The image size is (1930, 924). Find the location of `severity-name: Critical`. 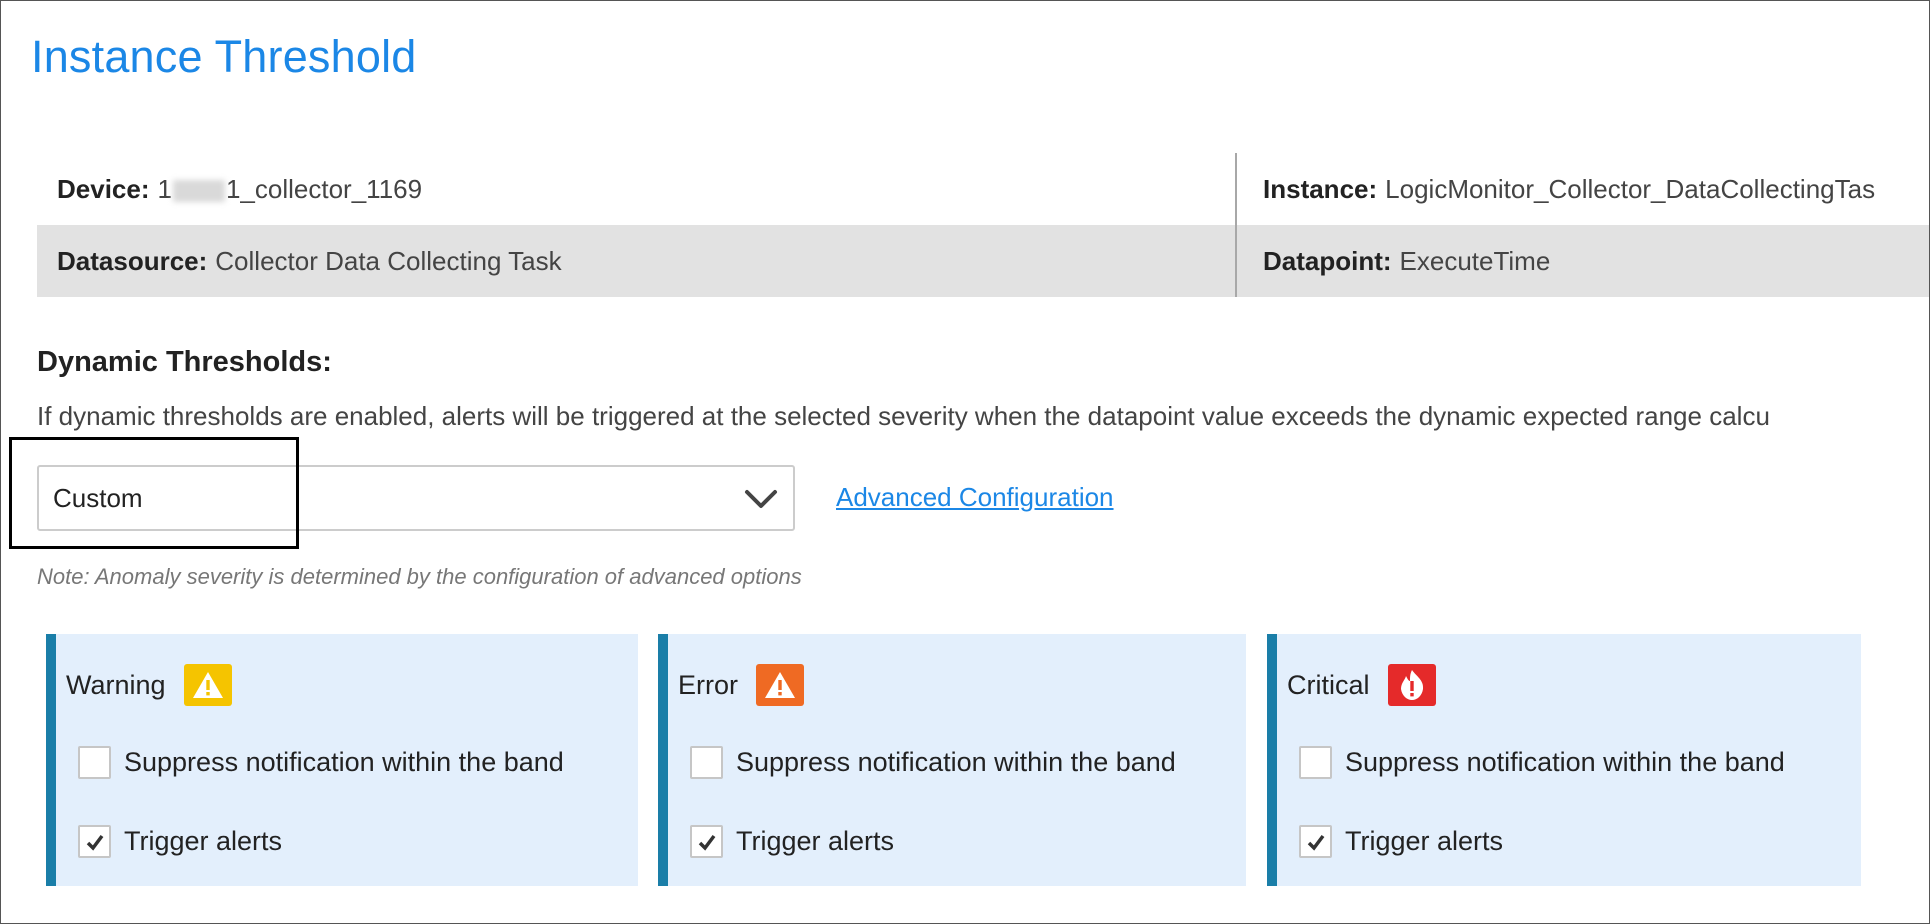

severity-name: Critical is located at coordinates (1328, 684).